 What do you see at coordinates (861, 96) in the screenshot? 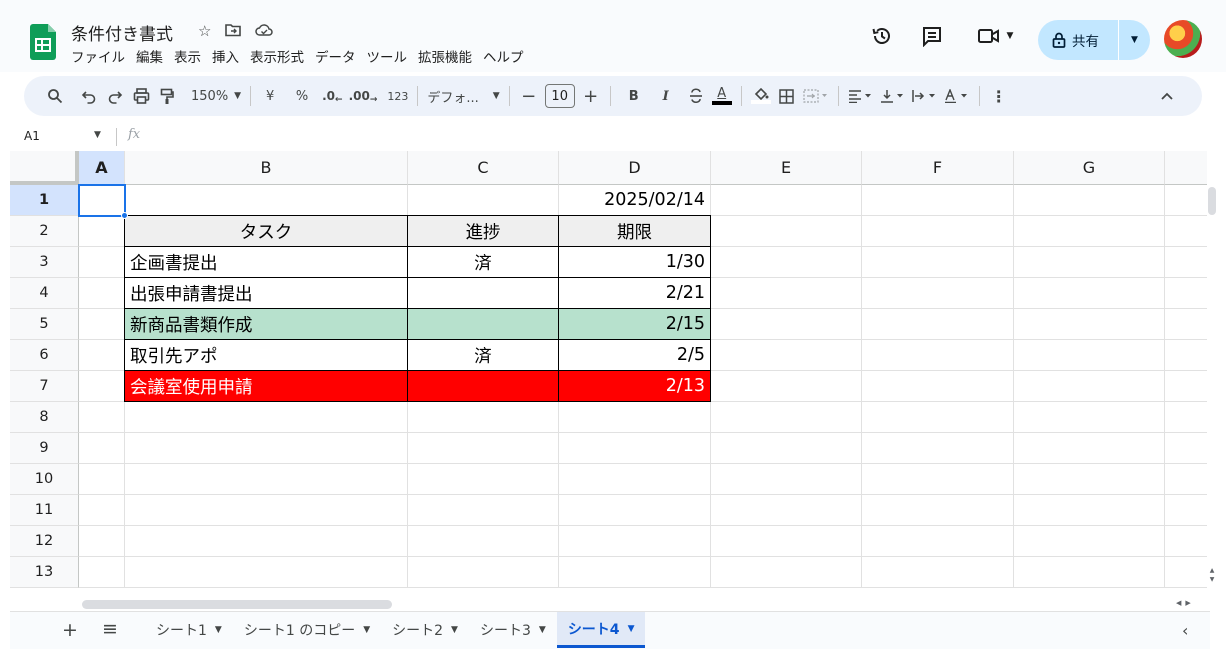
I see `align-icon` at bounding box center [861, 96].